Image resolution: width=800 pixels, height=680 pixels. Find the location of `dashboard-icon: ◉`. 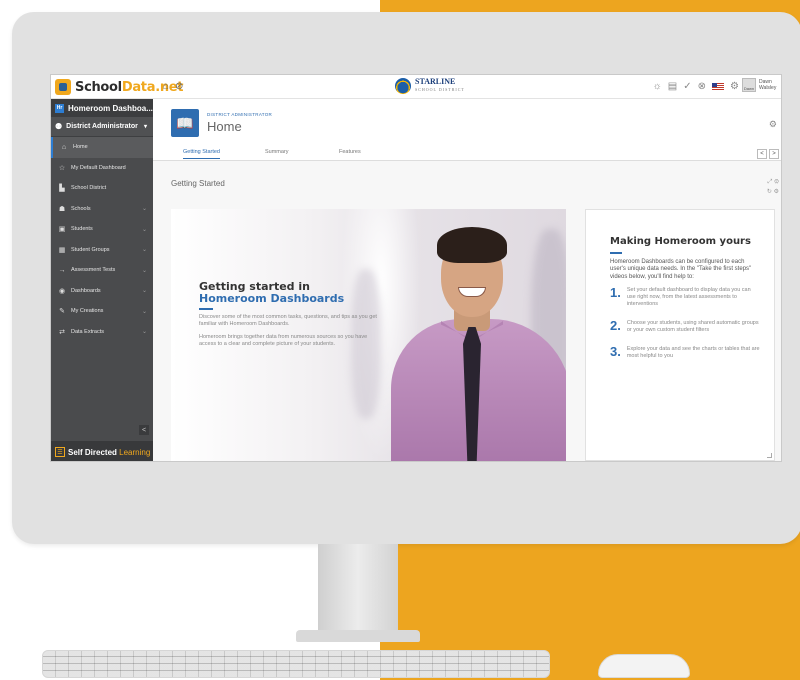

dashboard-icon: ◉ is located at coordinates (62, 291).